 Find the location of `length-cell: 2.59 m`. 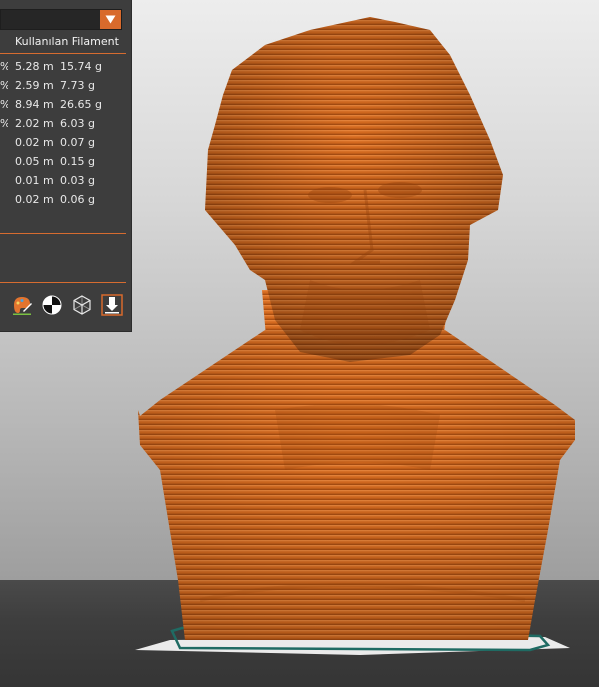

length-cell: 2.59 m is located at coordinates (34, 85).